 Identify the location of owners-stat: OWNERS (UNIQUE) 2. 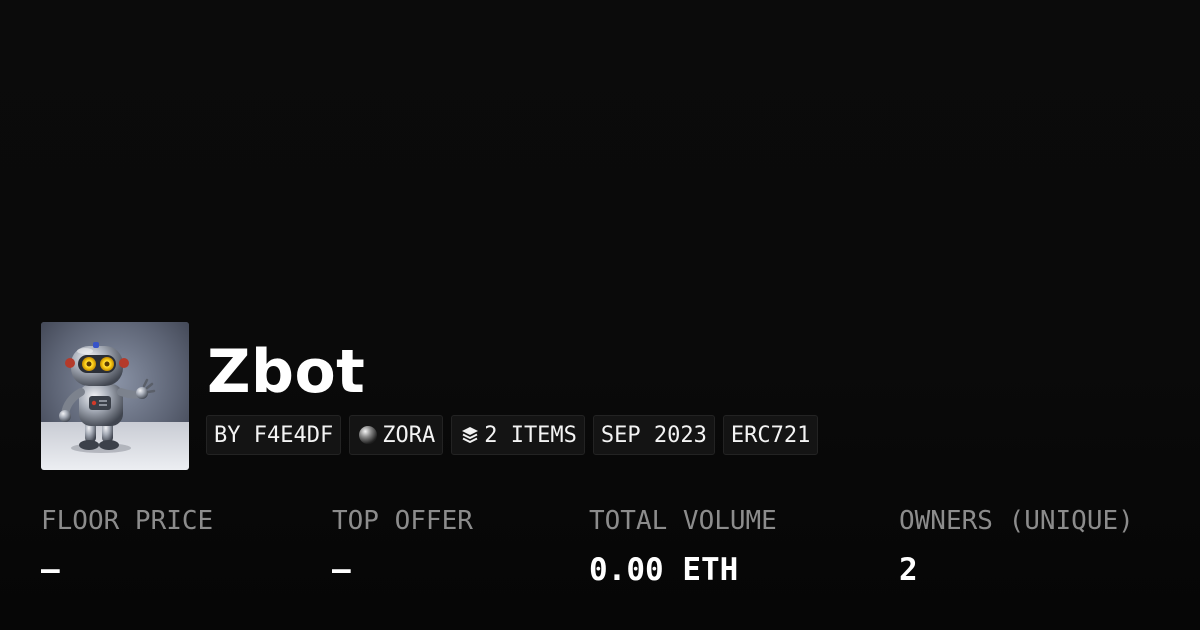
(1016, 549).